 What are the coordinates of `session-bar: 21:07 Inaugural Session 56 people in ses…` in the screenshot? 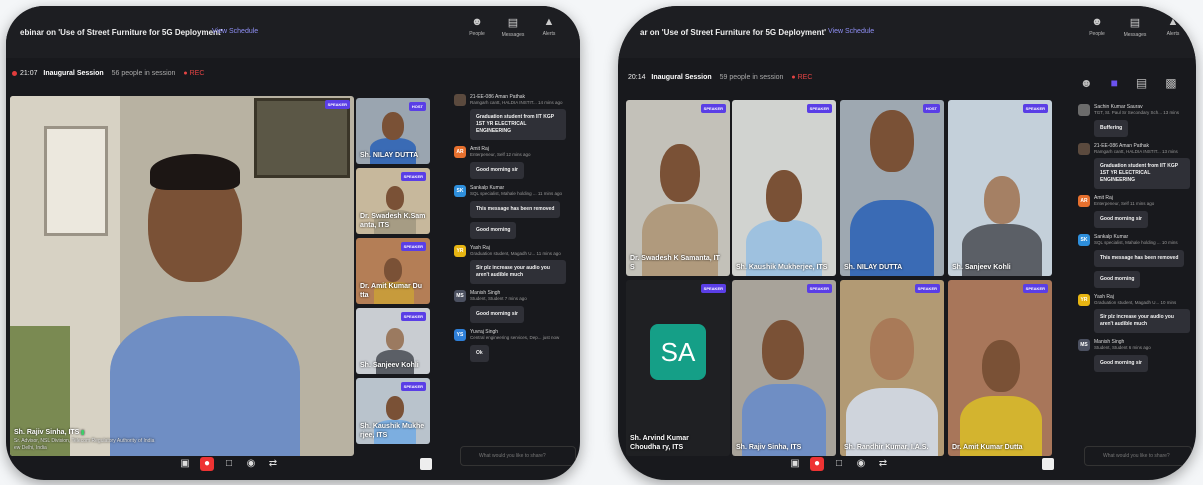 It's located at (108, 73).